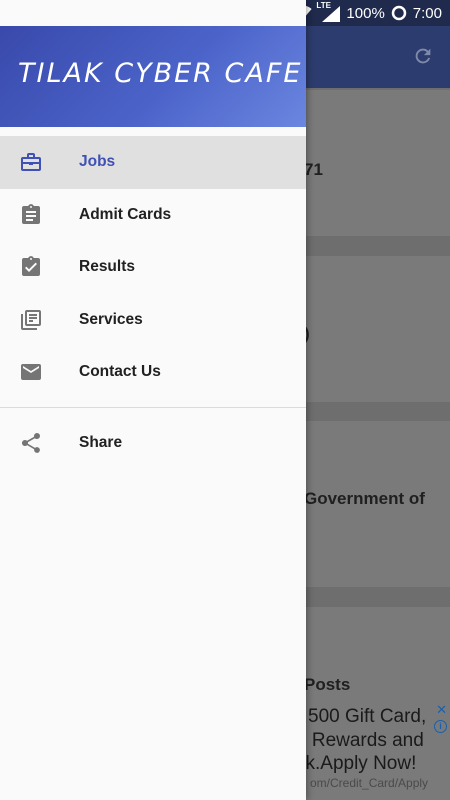  Describe the element at coordinates (313, 169) in the screenshot. I see `card-text: 71` at that location.